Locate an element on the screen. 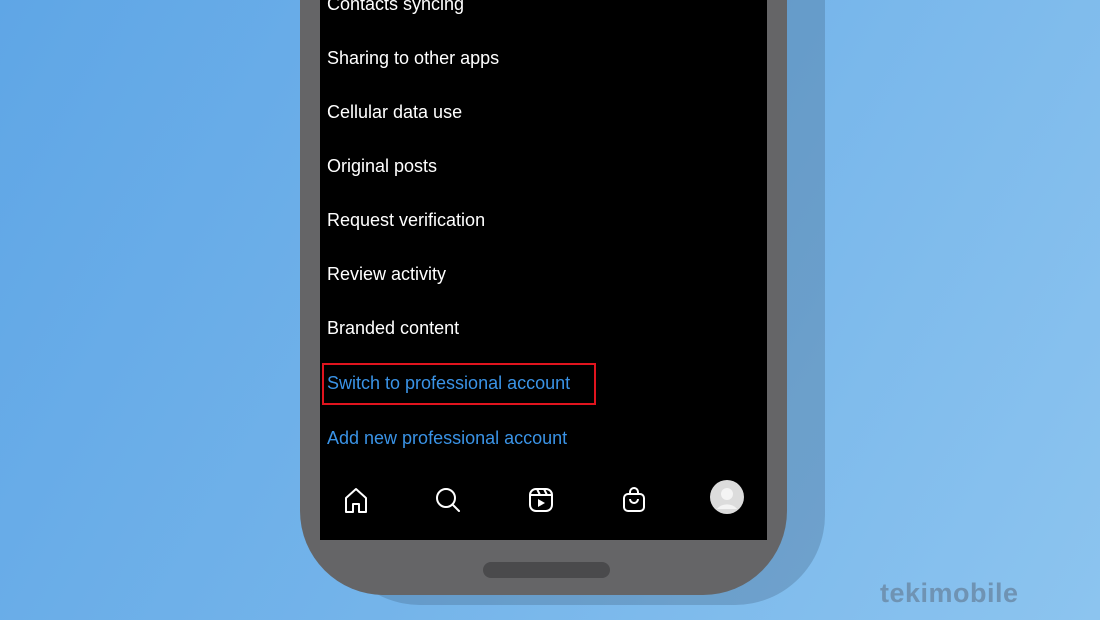 The width and height of the screenshot is (1100, 620). settings-item-contacts-syncing: Contacts syncing is located at coordinates (395, 7).